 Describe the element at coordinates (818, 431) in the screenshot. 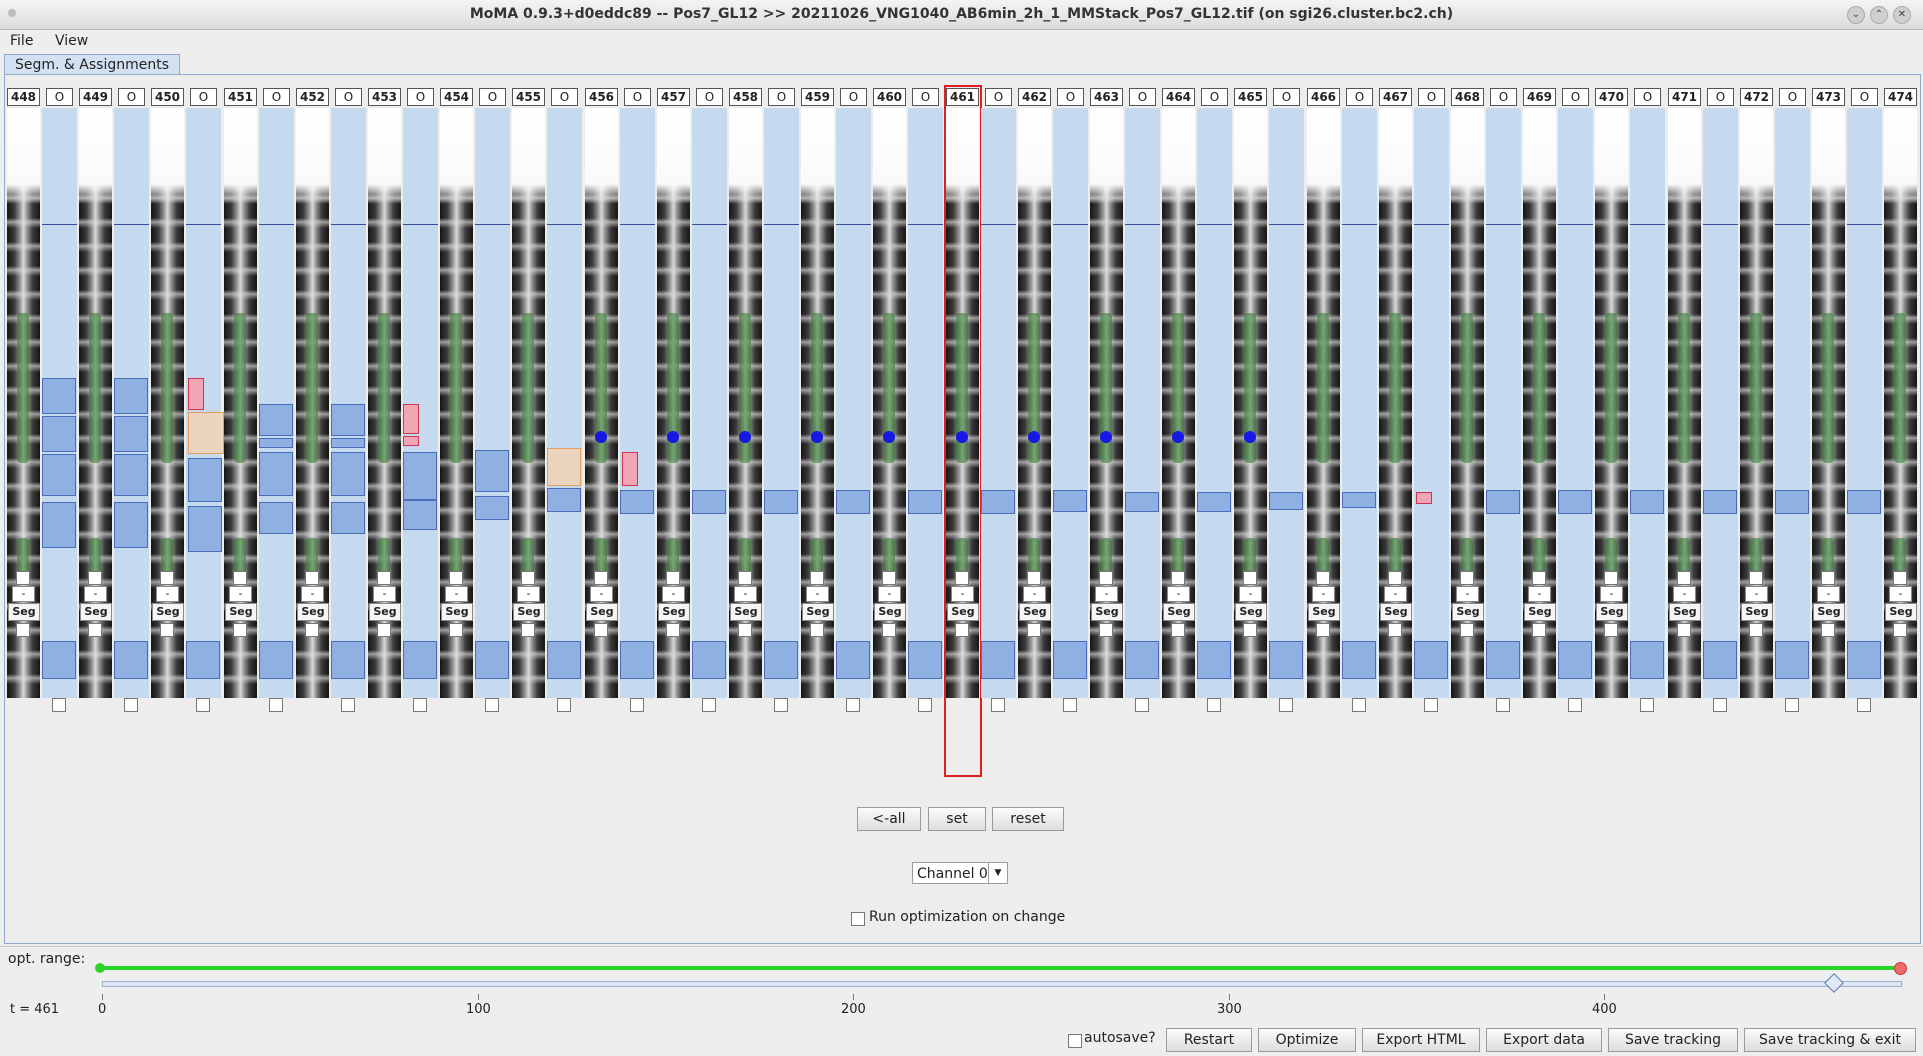

I see `frame-column: 459 - Seg` at that location.